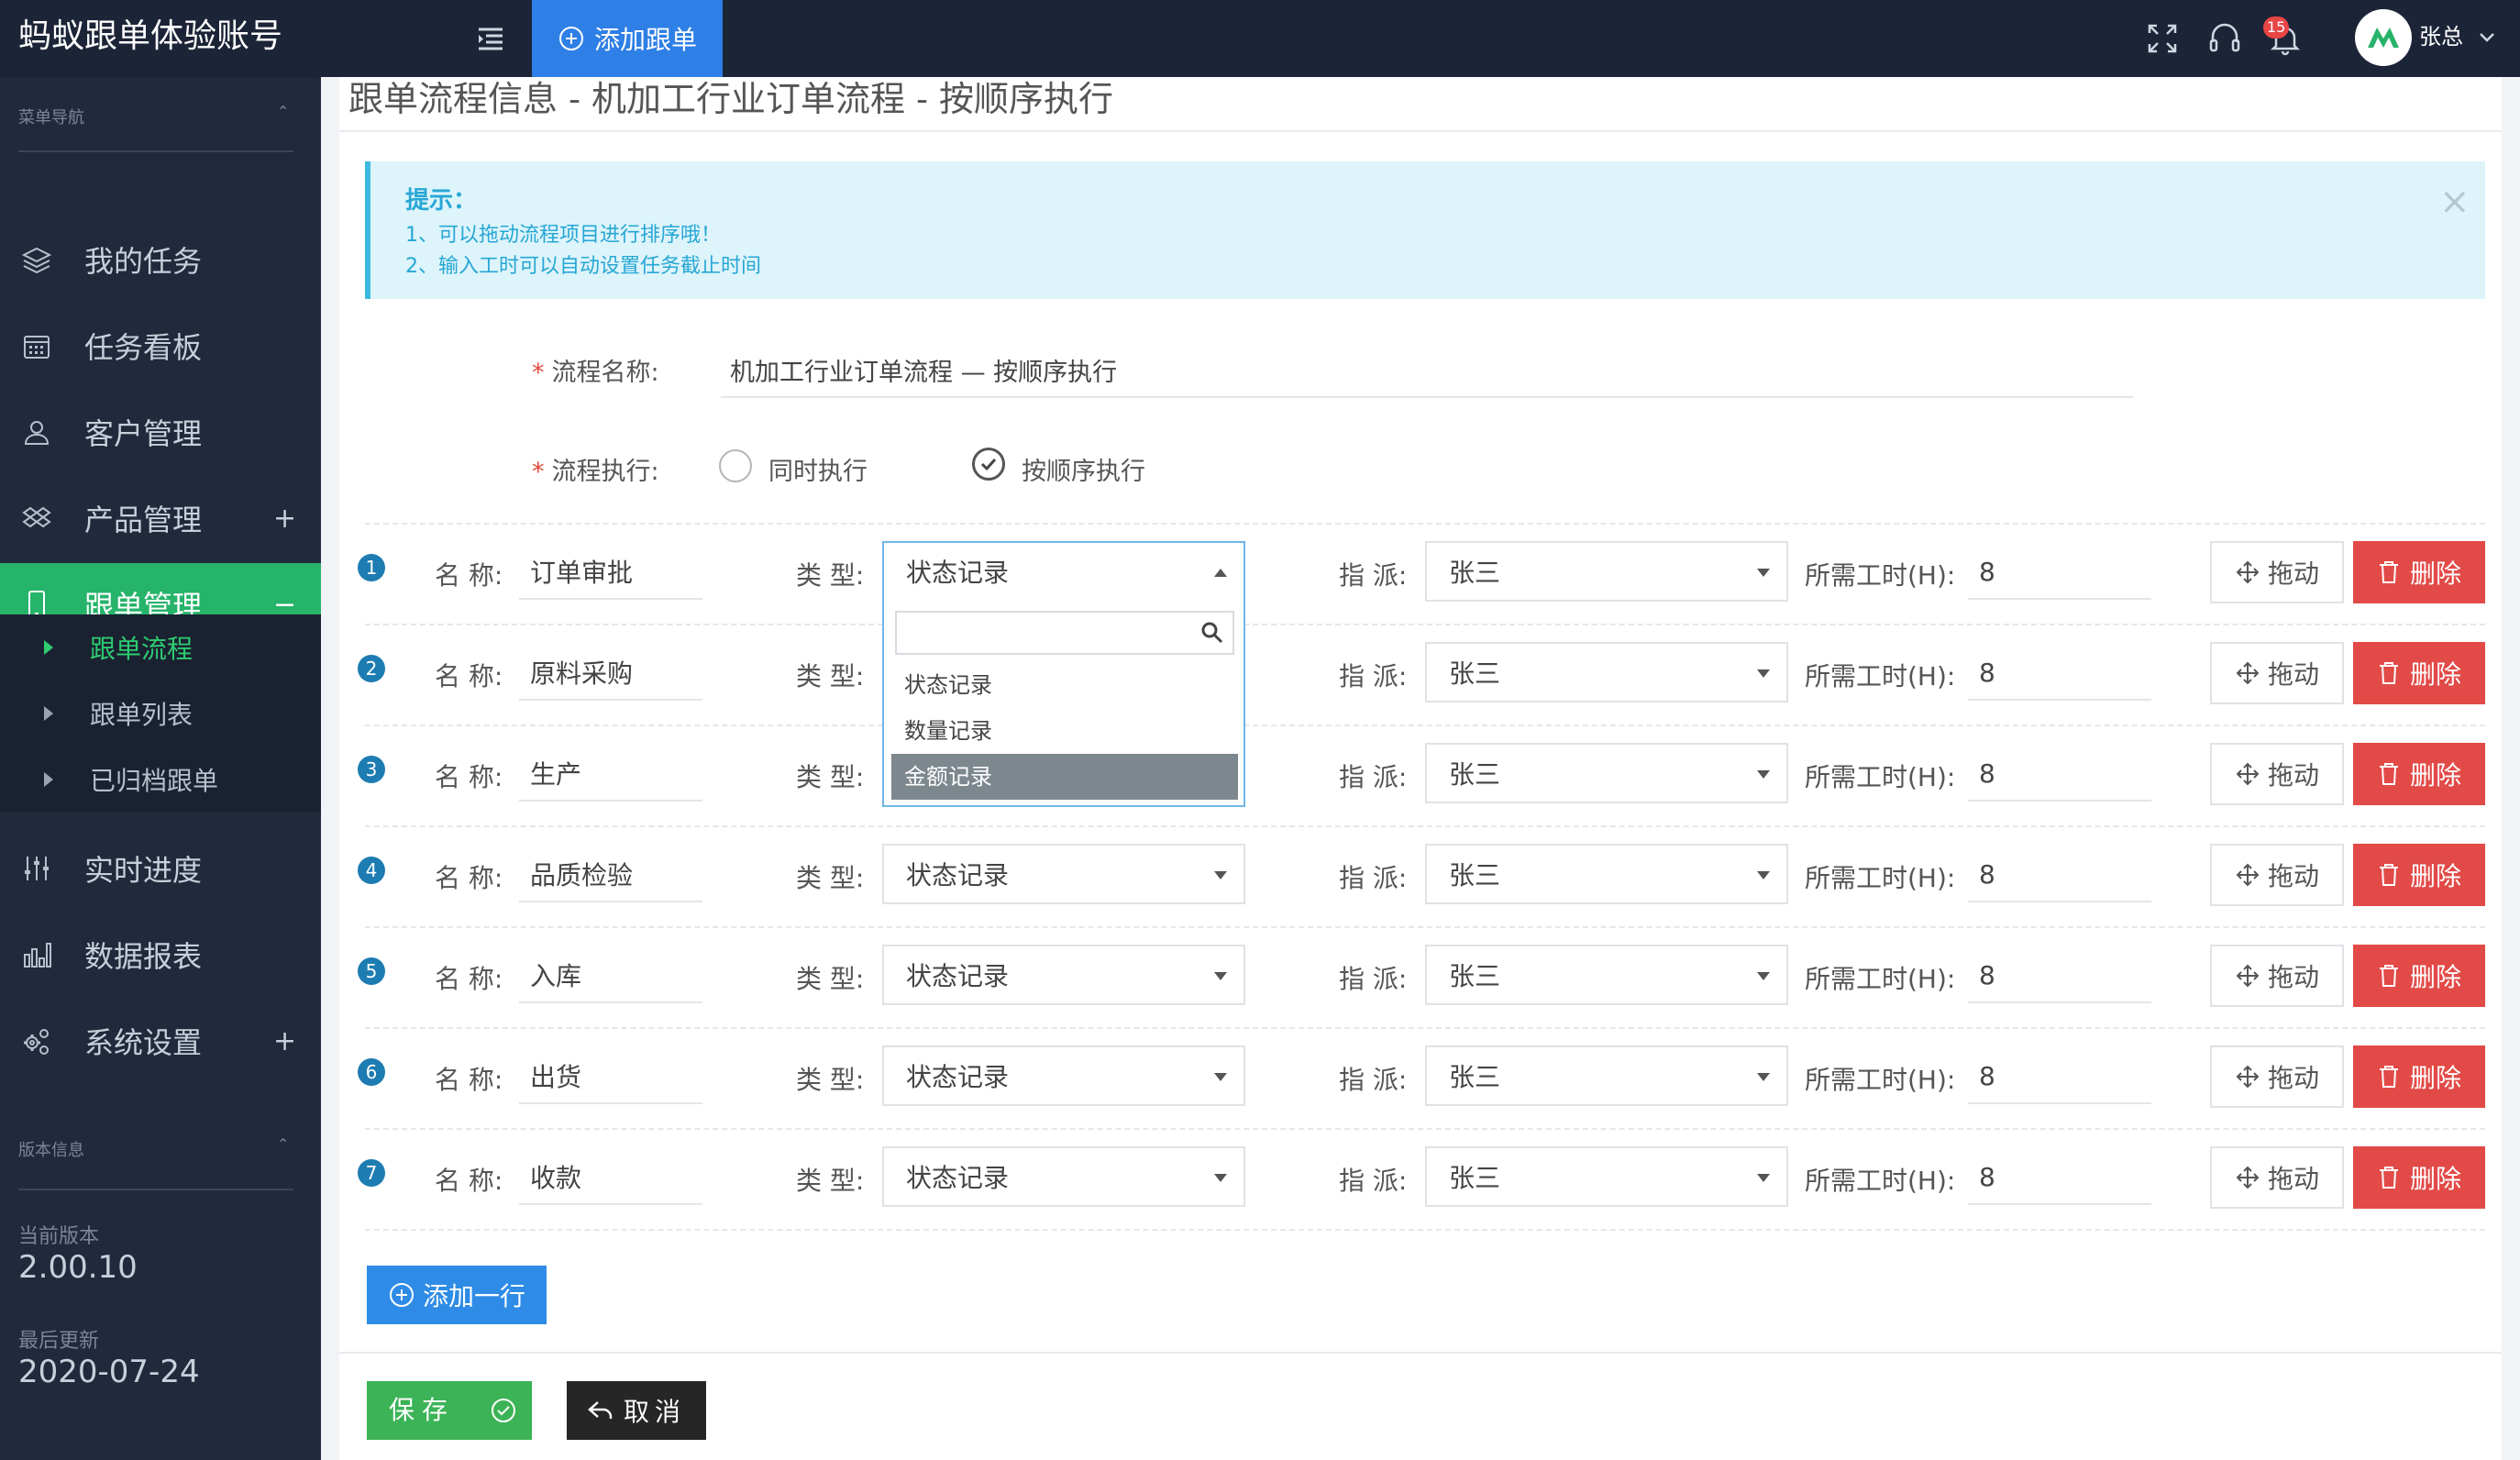 The height and width of the screenshot is (1460, 2520). Describe the element at coordinates (160, 780) in the screenshot. I see `submenu-item-archived: 已归档跟单` at that location.